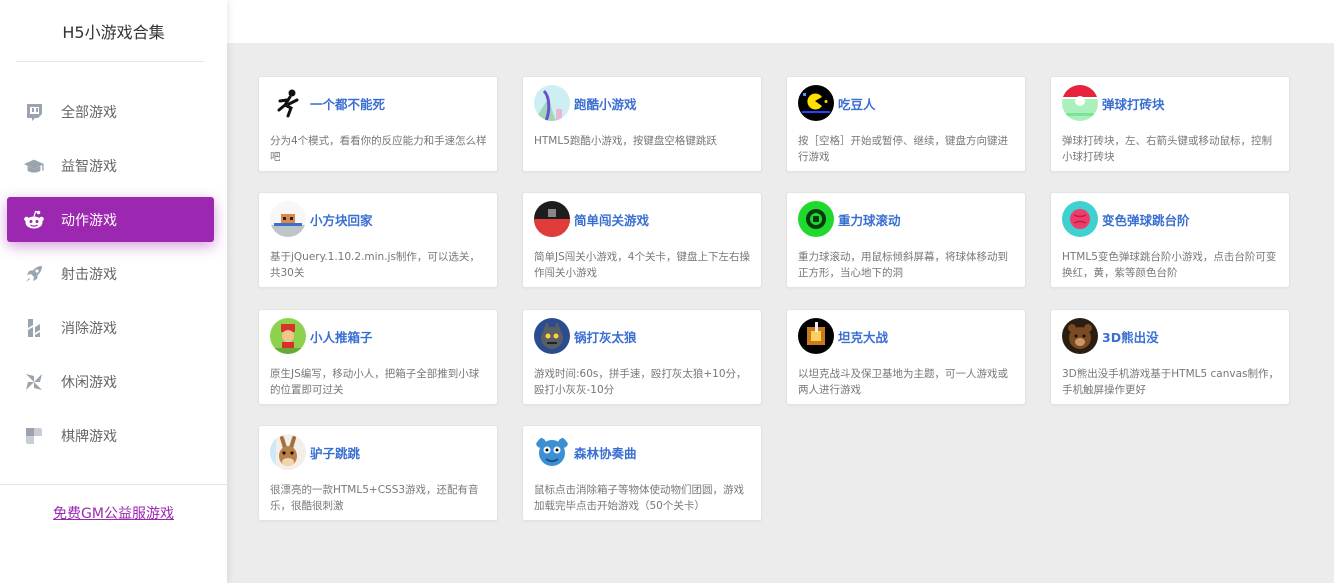 This screenshot has width=1334, height=583. I want to click on sidebar-item-label: 休闲游戏, so click(89, 382).